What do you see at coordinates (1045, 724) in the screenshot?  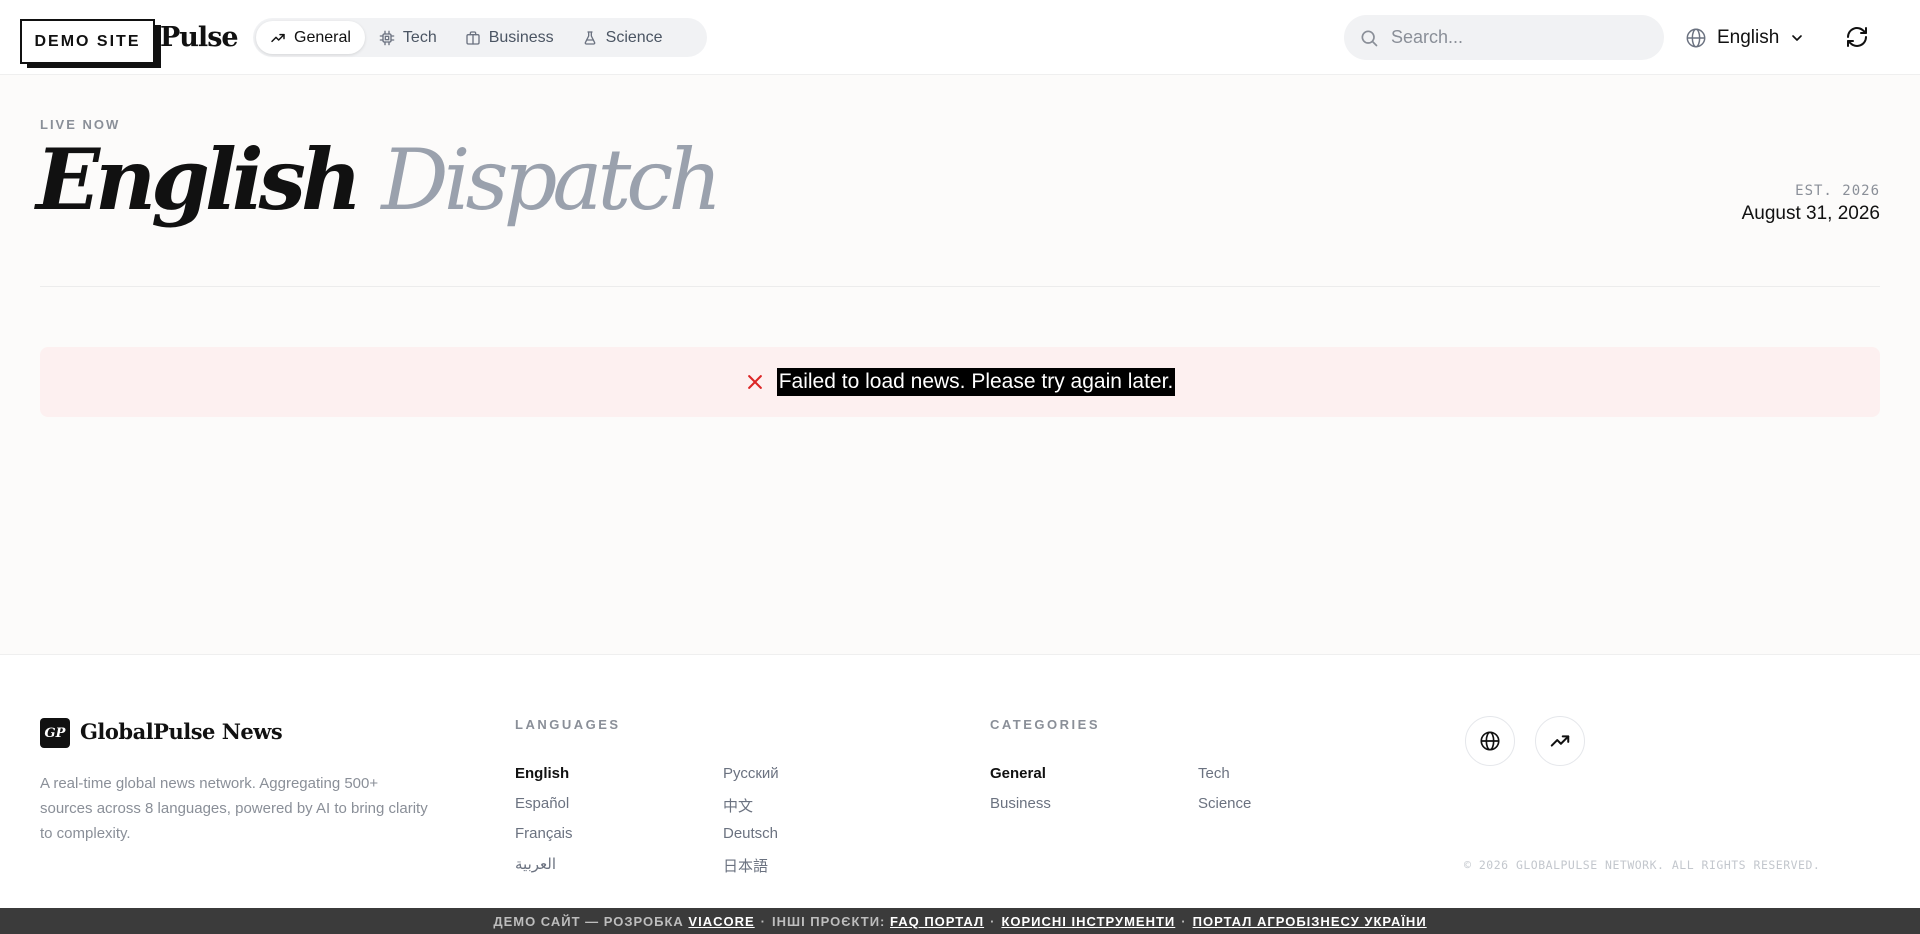 I see `categories-heading: CATEGORIES` at bounding box center [1045, 724].